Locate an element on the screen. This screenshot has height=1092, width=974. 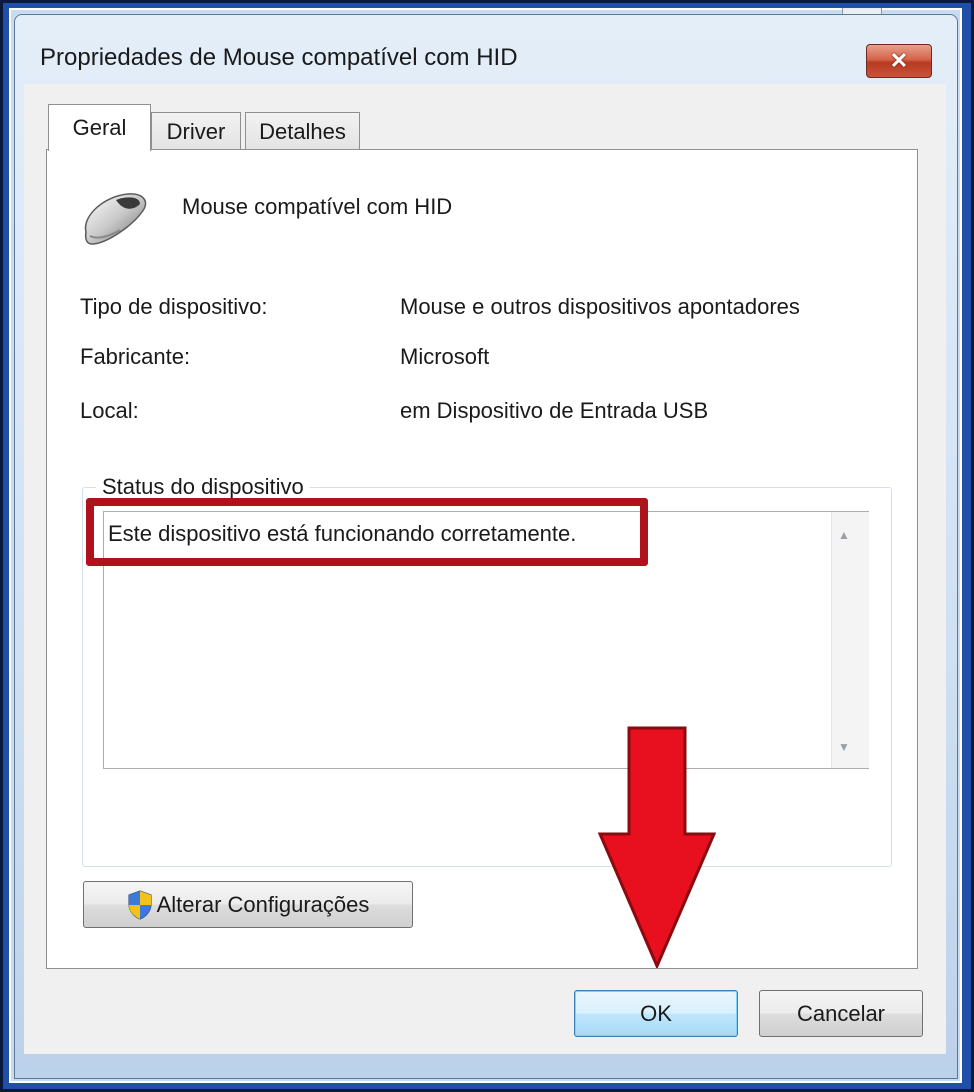
tab-geral: Geral is located at coordinates (99, 127).